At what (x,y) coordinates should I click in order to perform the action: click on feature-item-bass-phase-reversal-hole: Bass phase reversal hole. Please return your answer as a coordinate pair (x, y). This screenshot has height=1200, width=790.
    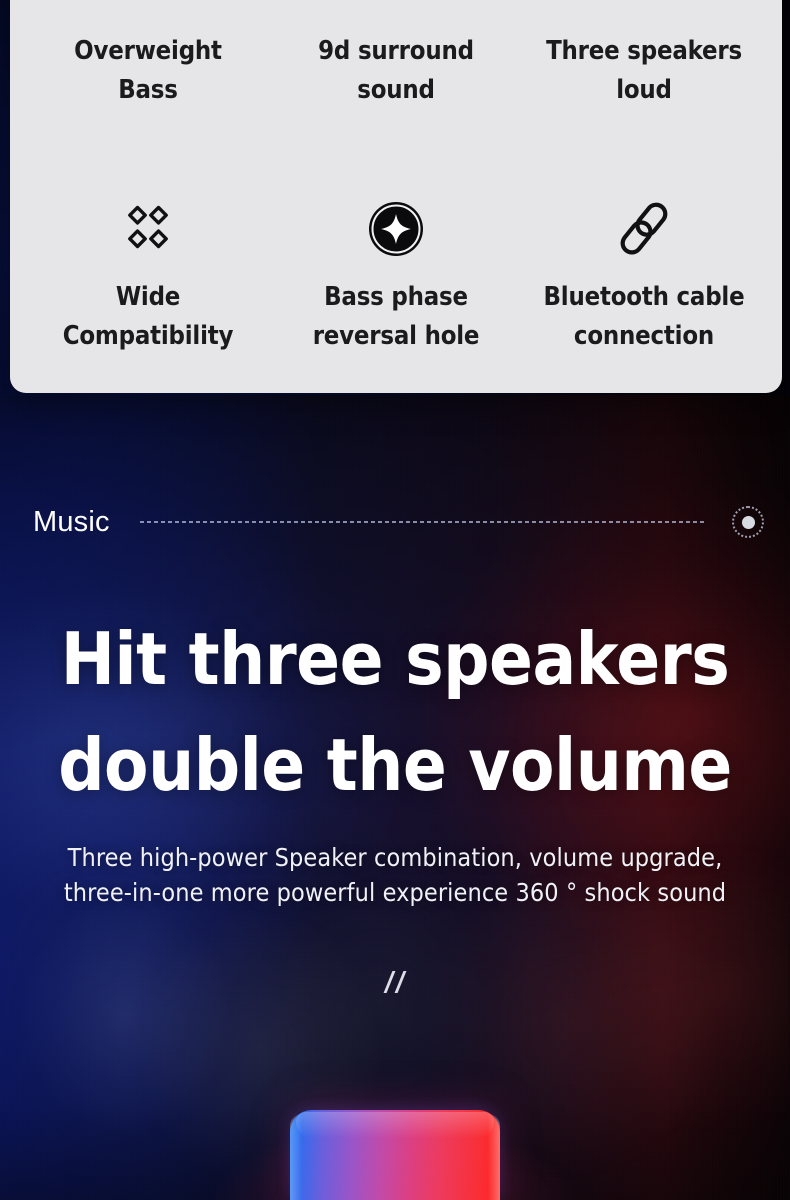
    Looking at the image, I should click on (396, 277).